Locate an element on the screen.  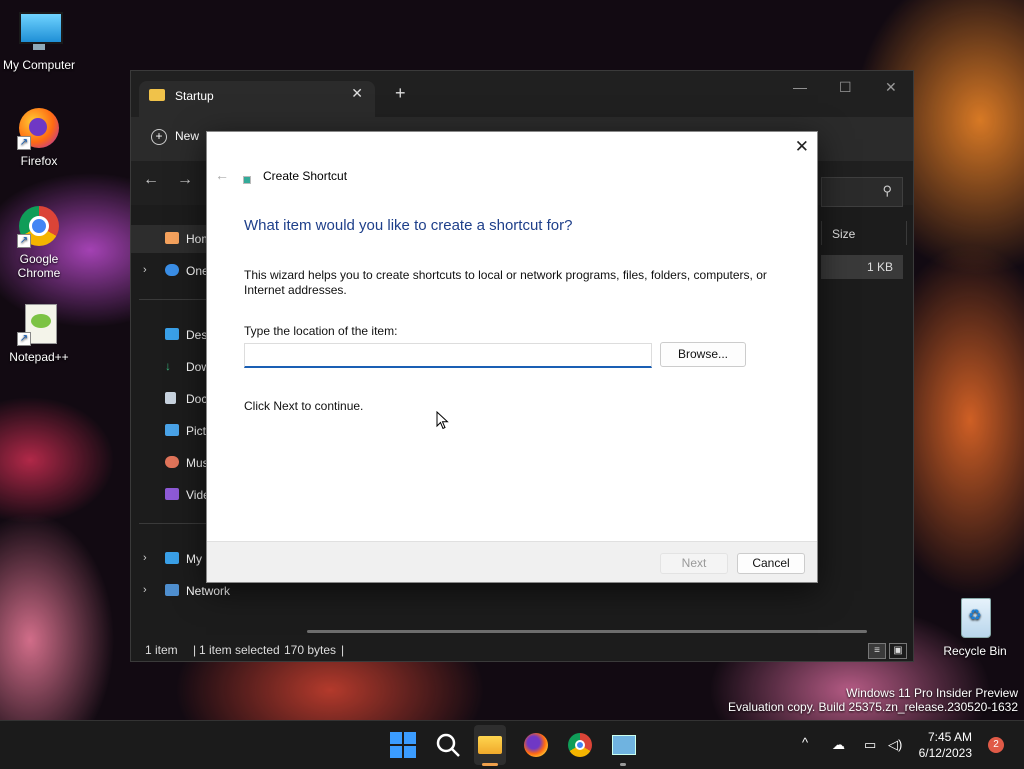
maximize-icon: ☐ is located at coordinates (845, 87).